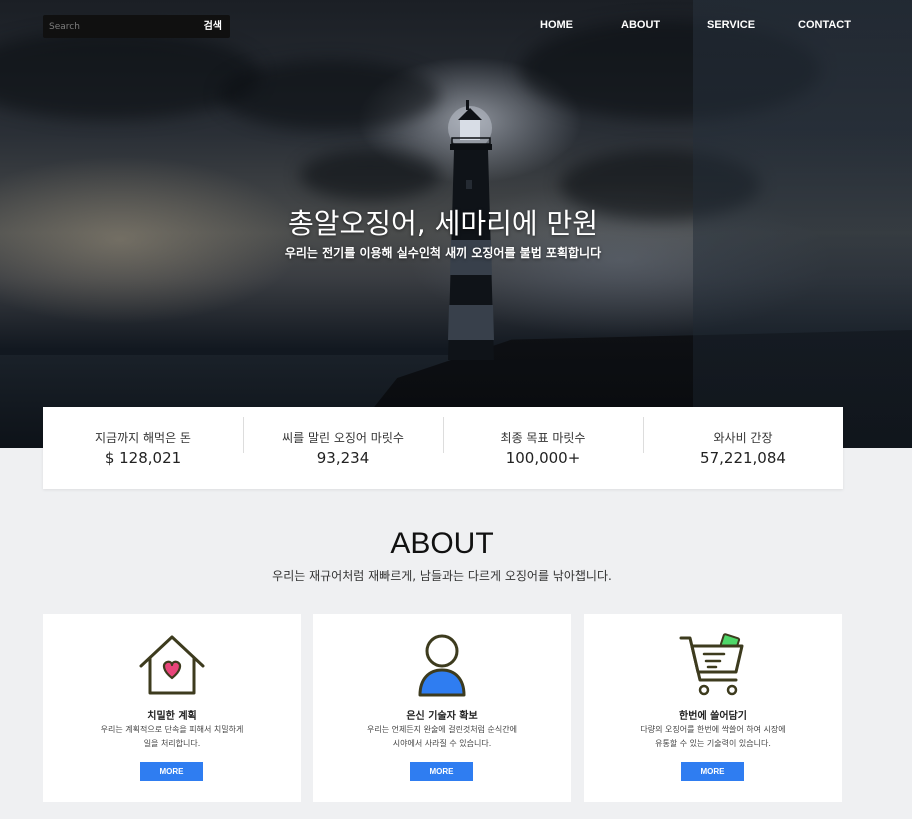 This screenshot has height=819, width=912. I want to click on card-title: 한번에 쓸어담기, so click(713, 716).